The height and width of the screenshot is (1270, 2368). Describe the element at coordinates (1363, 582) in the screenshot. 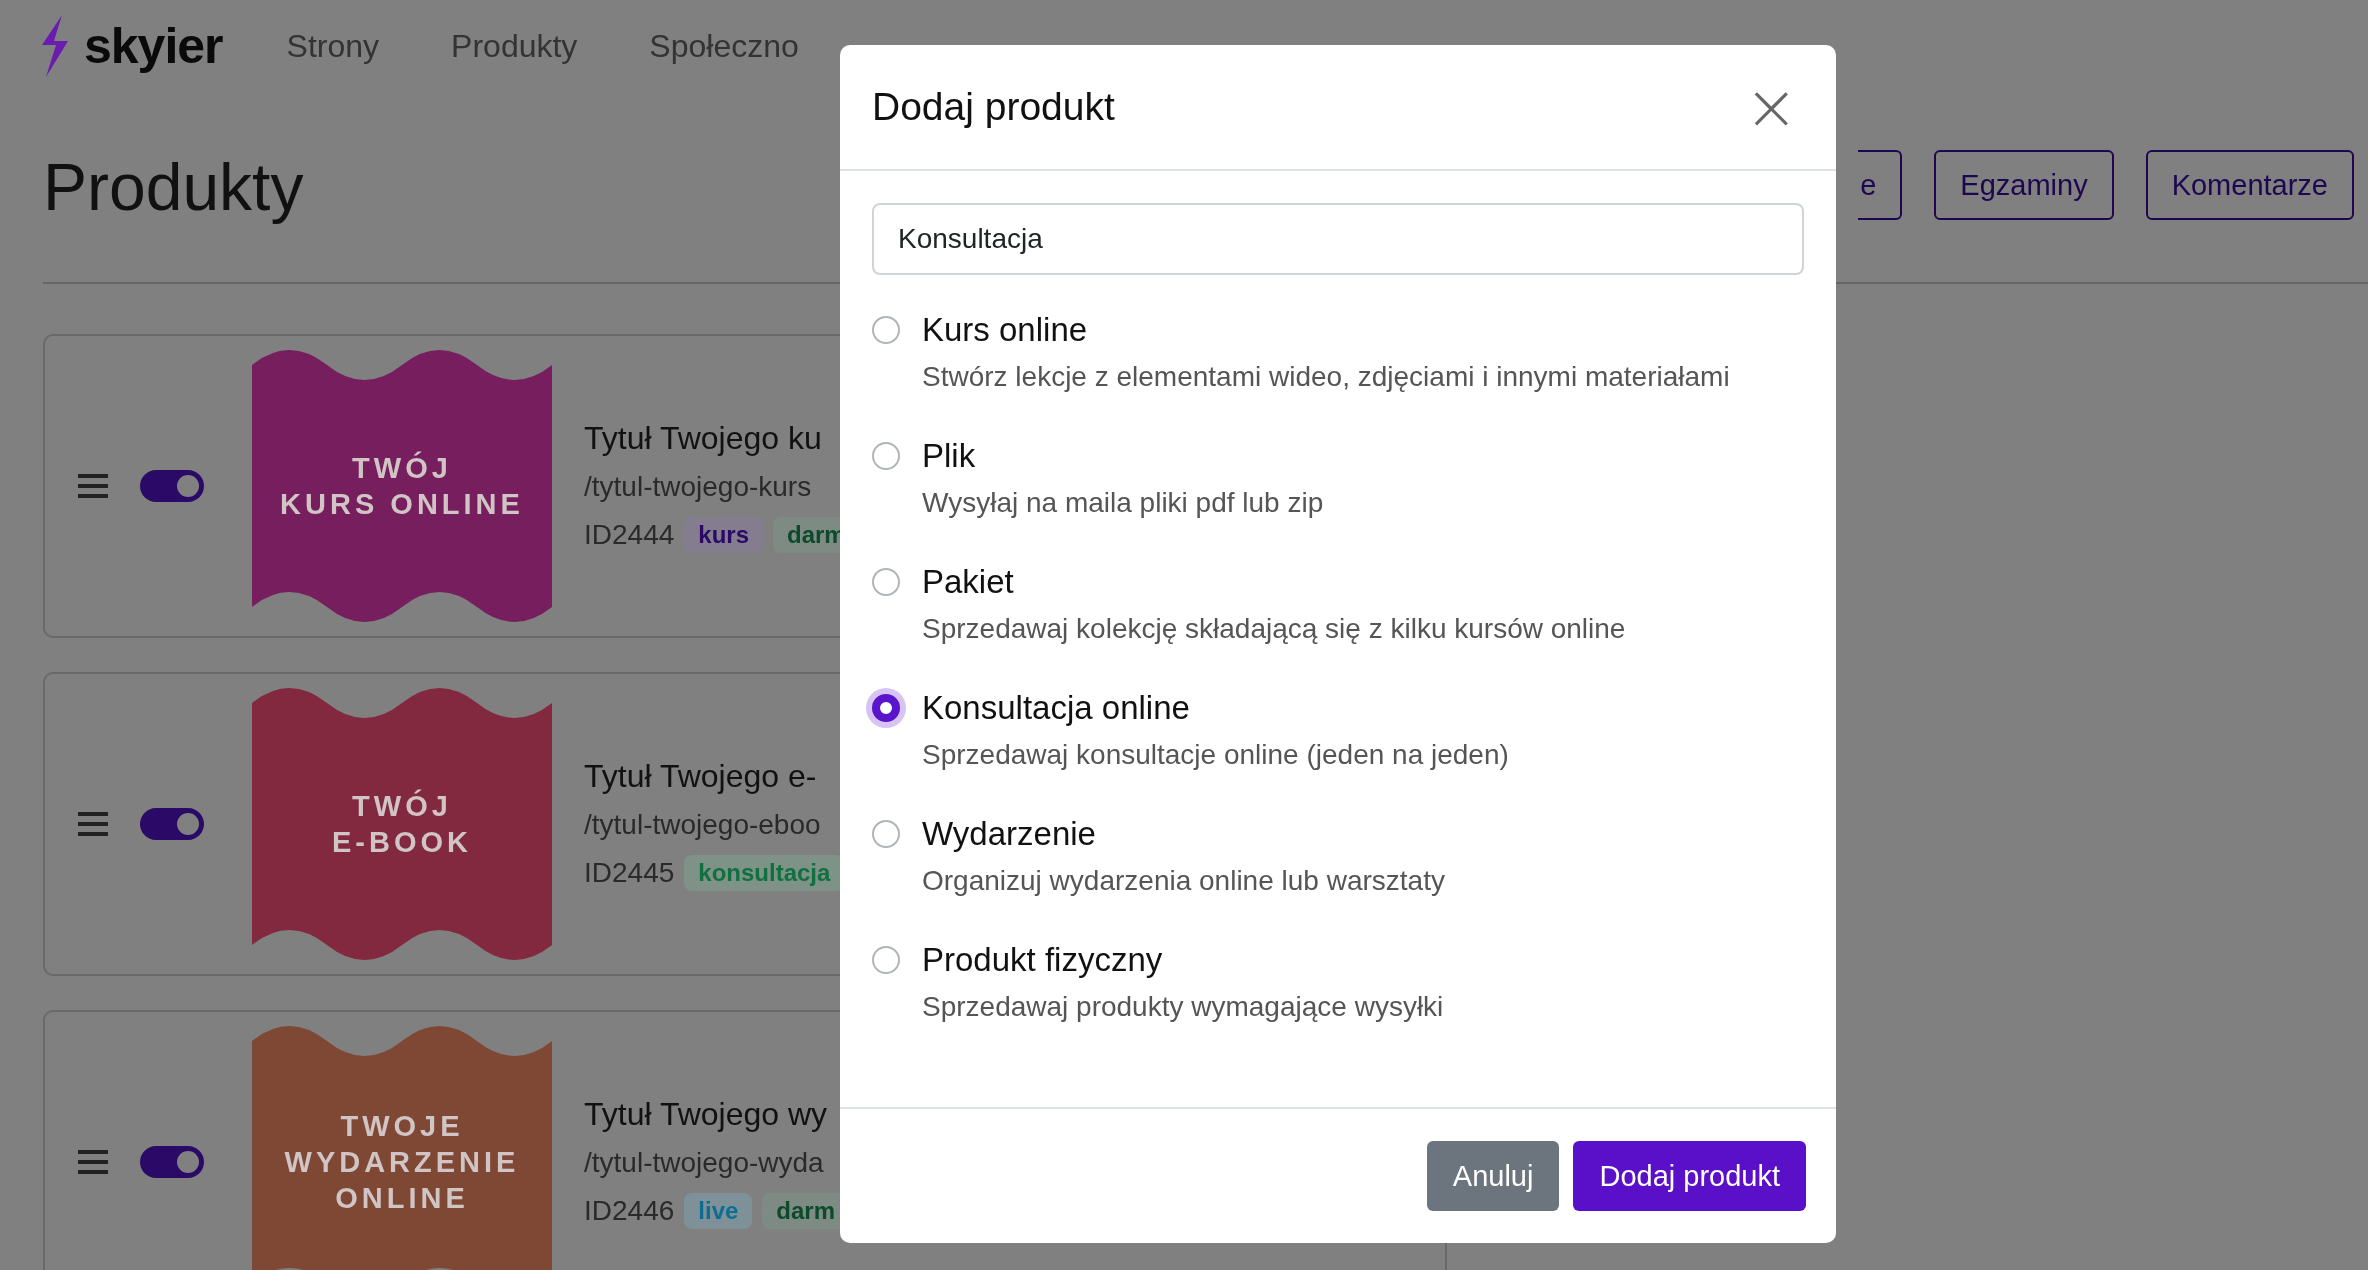

I see `option-label: Pakiet` at that location.